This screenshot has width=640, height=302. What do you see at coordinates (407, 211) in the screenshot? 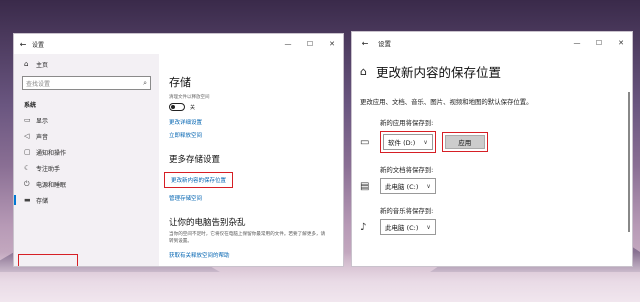
I see `save-location-label: 新的音乐将保存到:` at bounding box center [407, 211].